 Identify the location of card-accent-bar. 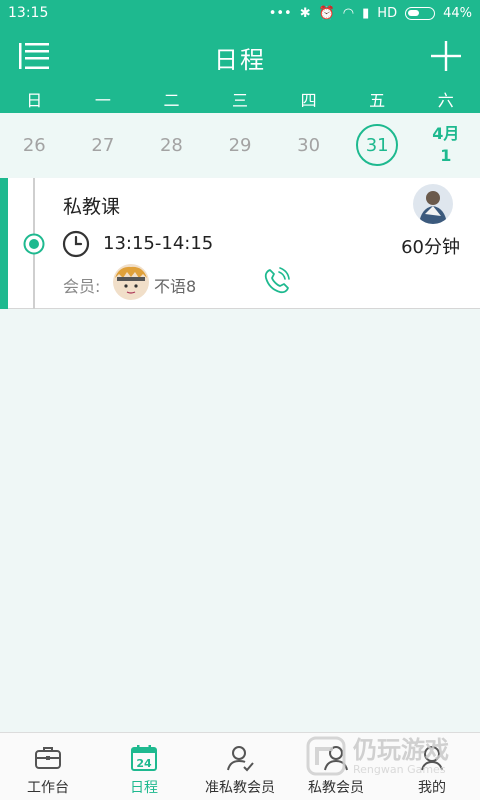
(4, 243).